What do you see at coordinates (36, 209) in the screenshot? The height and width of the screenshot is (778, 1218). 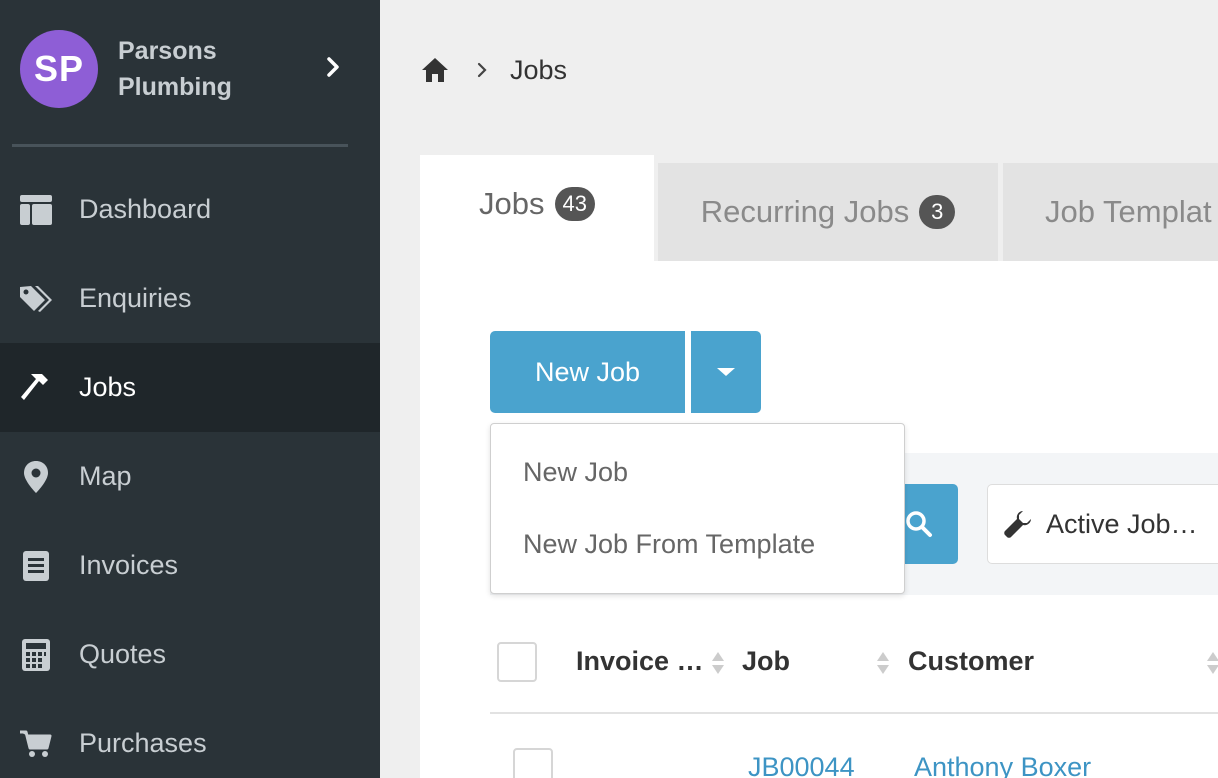 I see `dashboard-icon` at bounding box center [36, 209].